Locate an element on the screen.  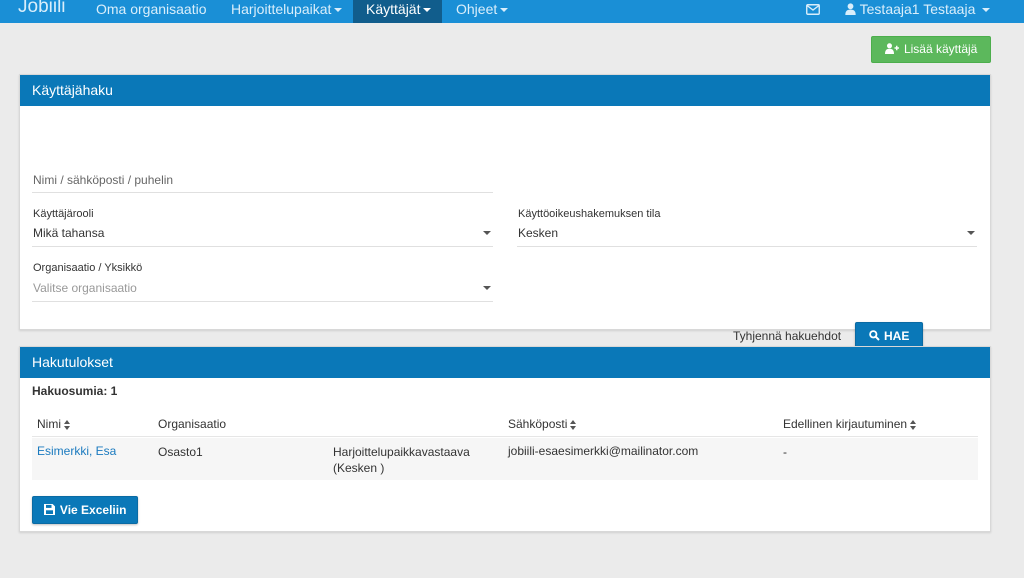
search-button-label: HAE is located at coordinates (897, 336).